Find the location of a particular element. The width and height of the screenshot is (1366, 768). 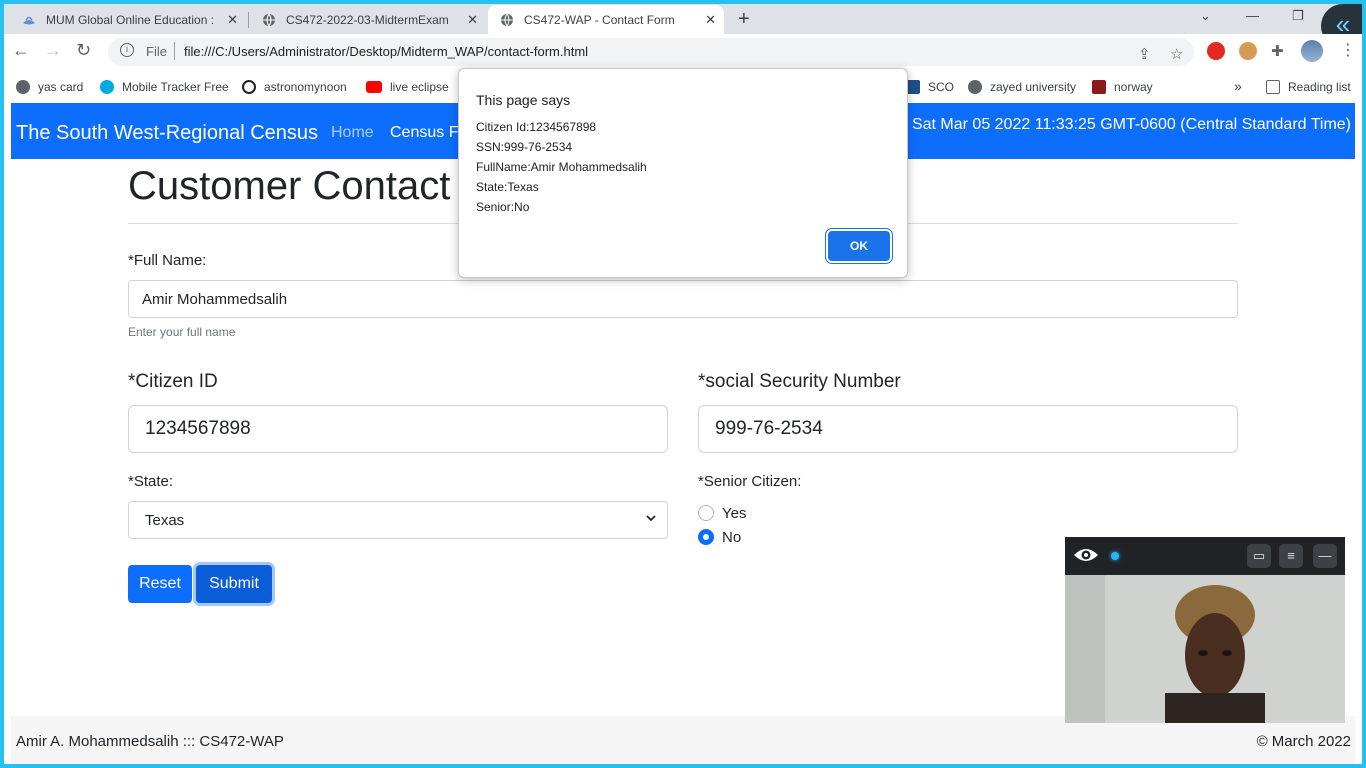

bookmark-label: zayed university is located at coordinates (1033, 87).